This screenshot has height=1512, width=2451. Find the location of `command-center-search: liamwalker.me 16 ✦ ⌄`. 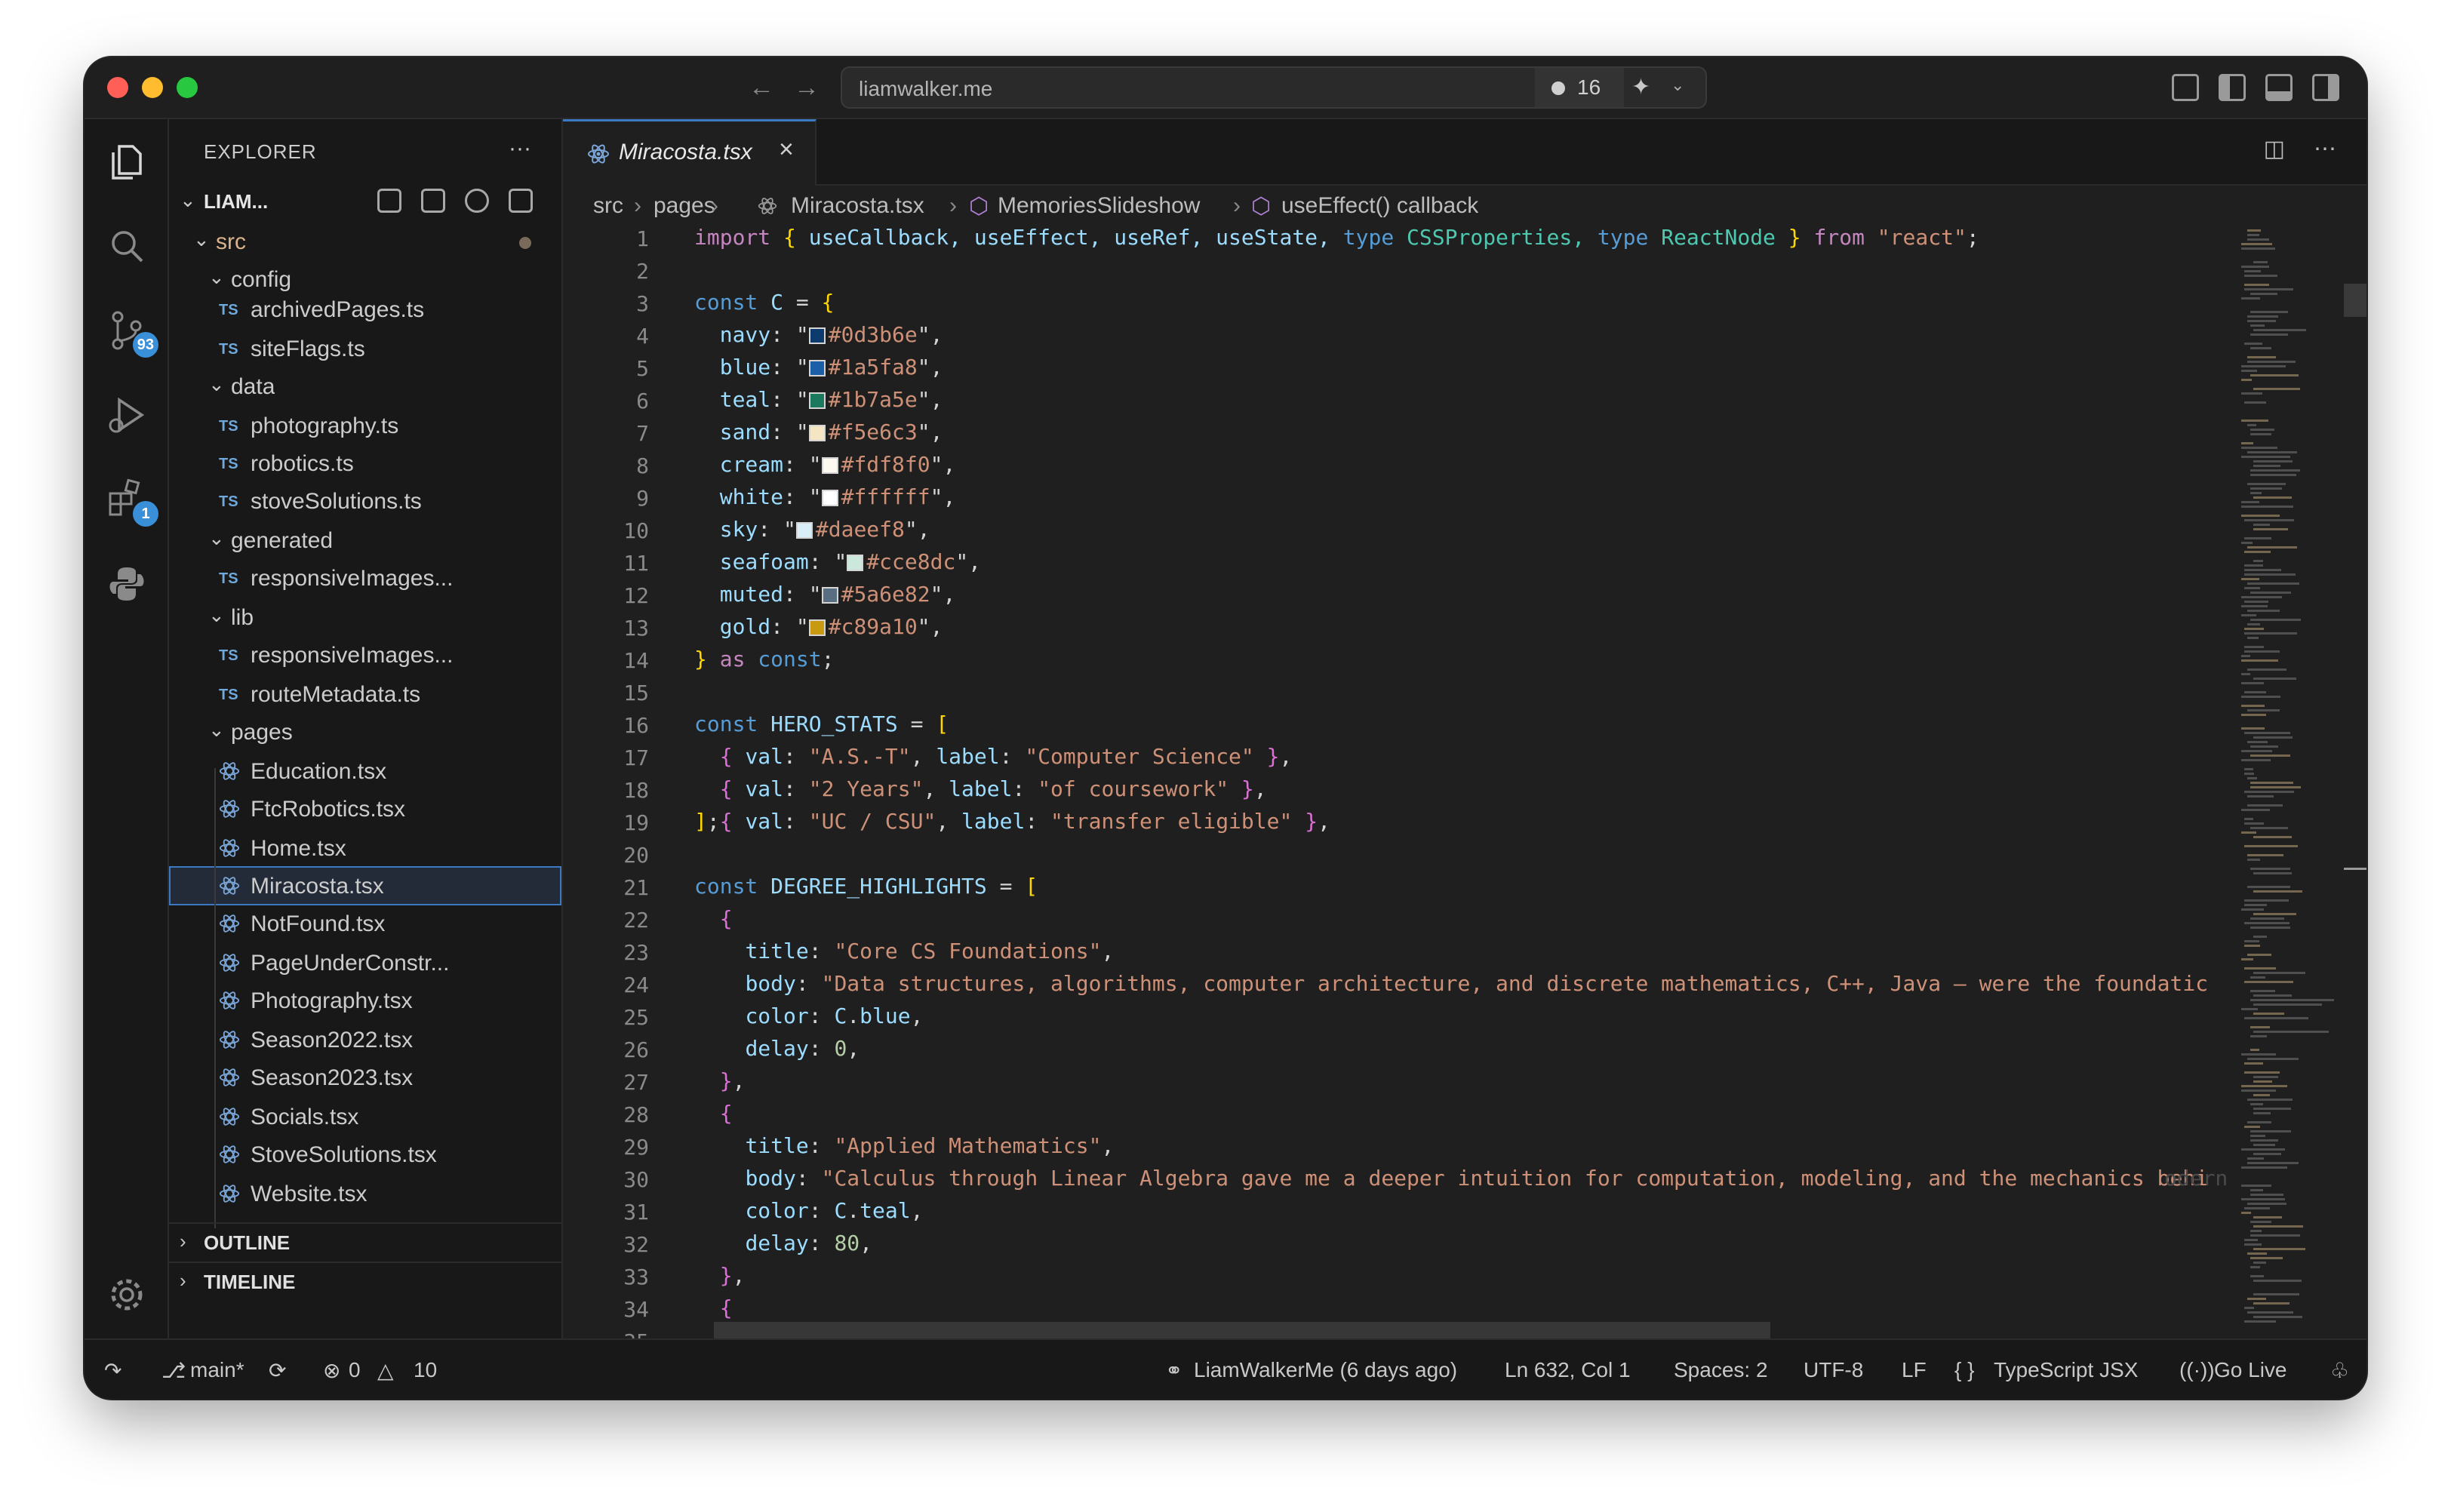

command-center-search: liamwalker.me 16 ✦ ⌄ is located at coordinates (1274, 87).